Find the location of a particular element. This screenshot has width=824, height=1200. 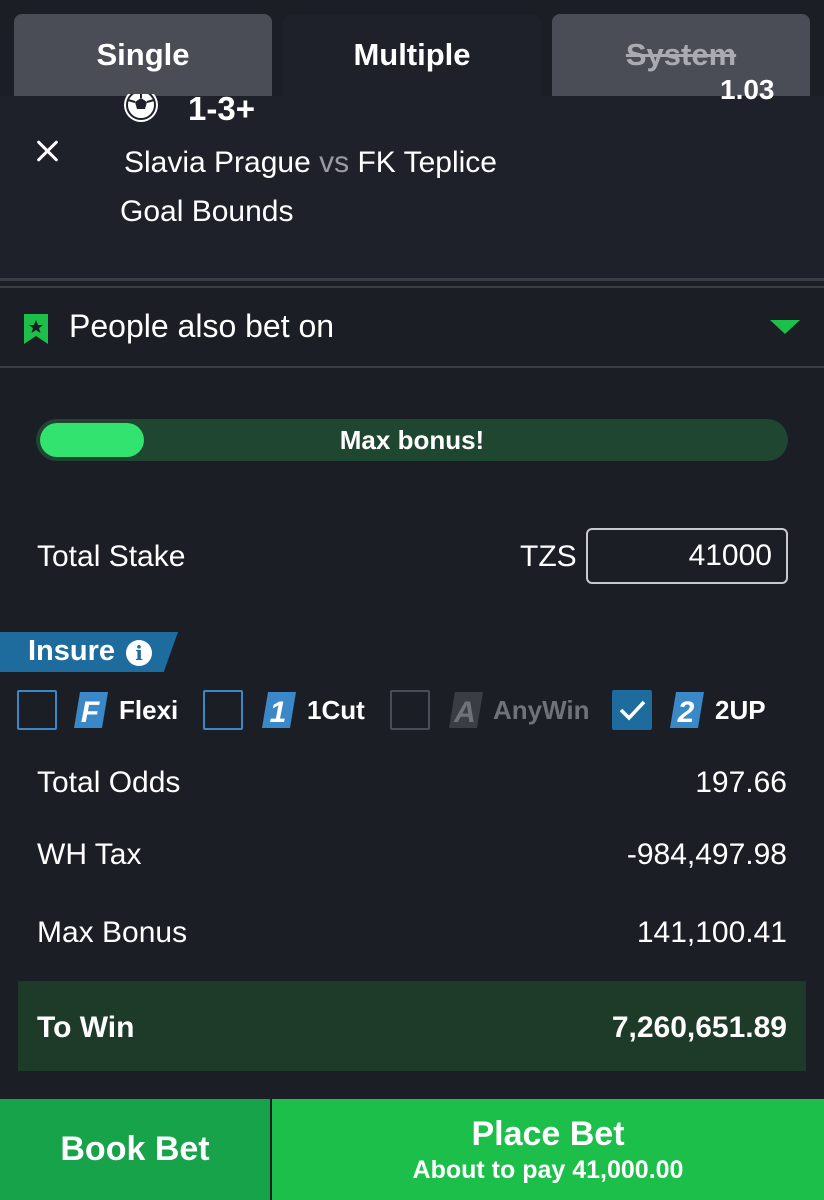

2up-checkbox is located at coordinates (632, 710).